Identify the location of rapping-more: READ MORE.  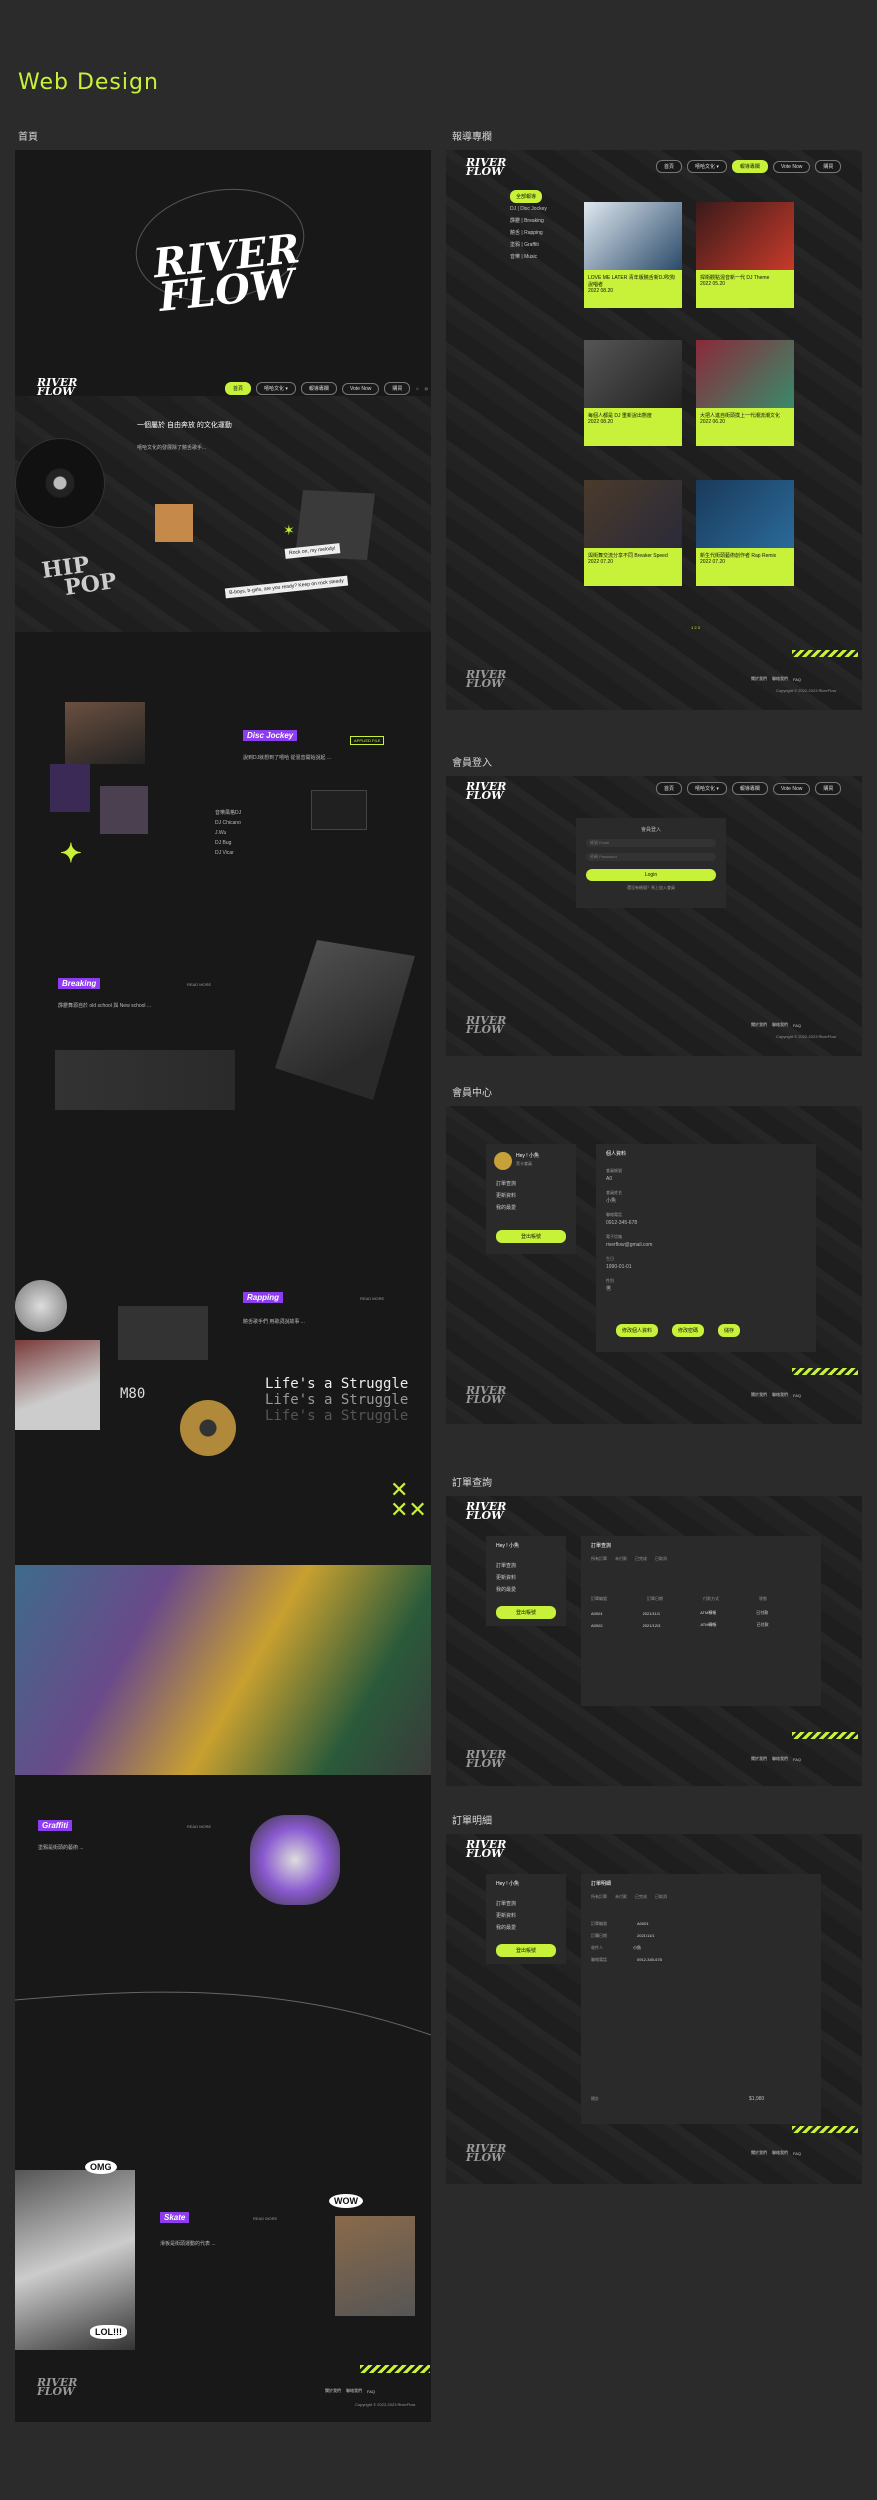
(372, 1298).